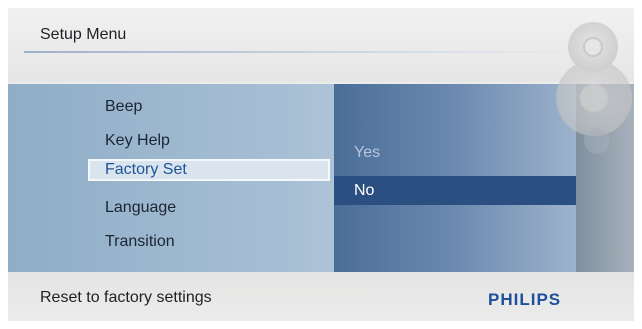  I want to click on menu-item-language: Language, so click(140, 208).